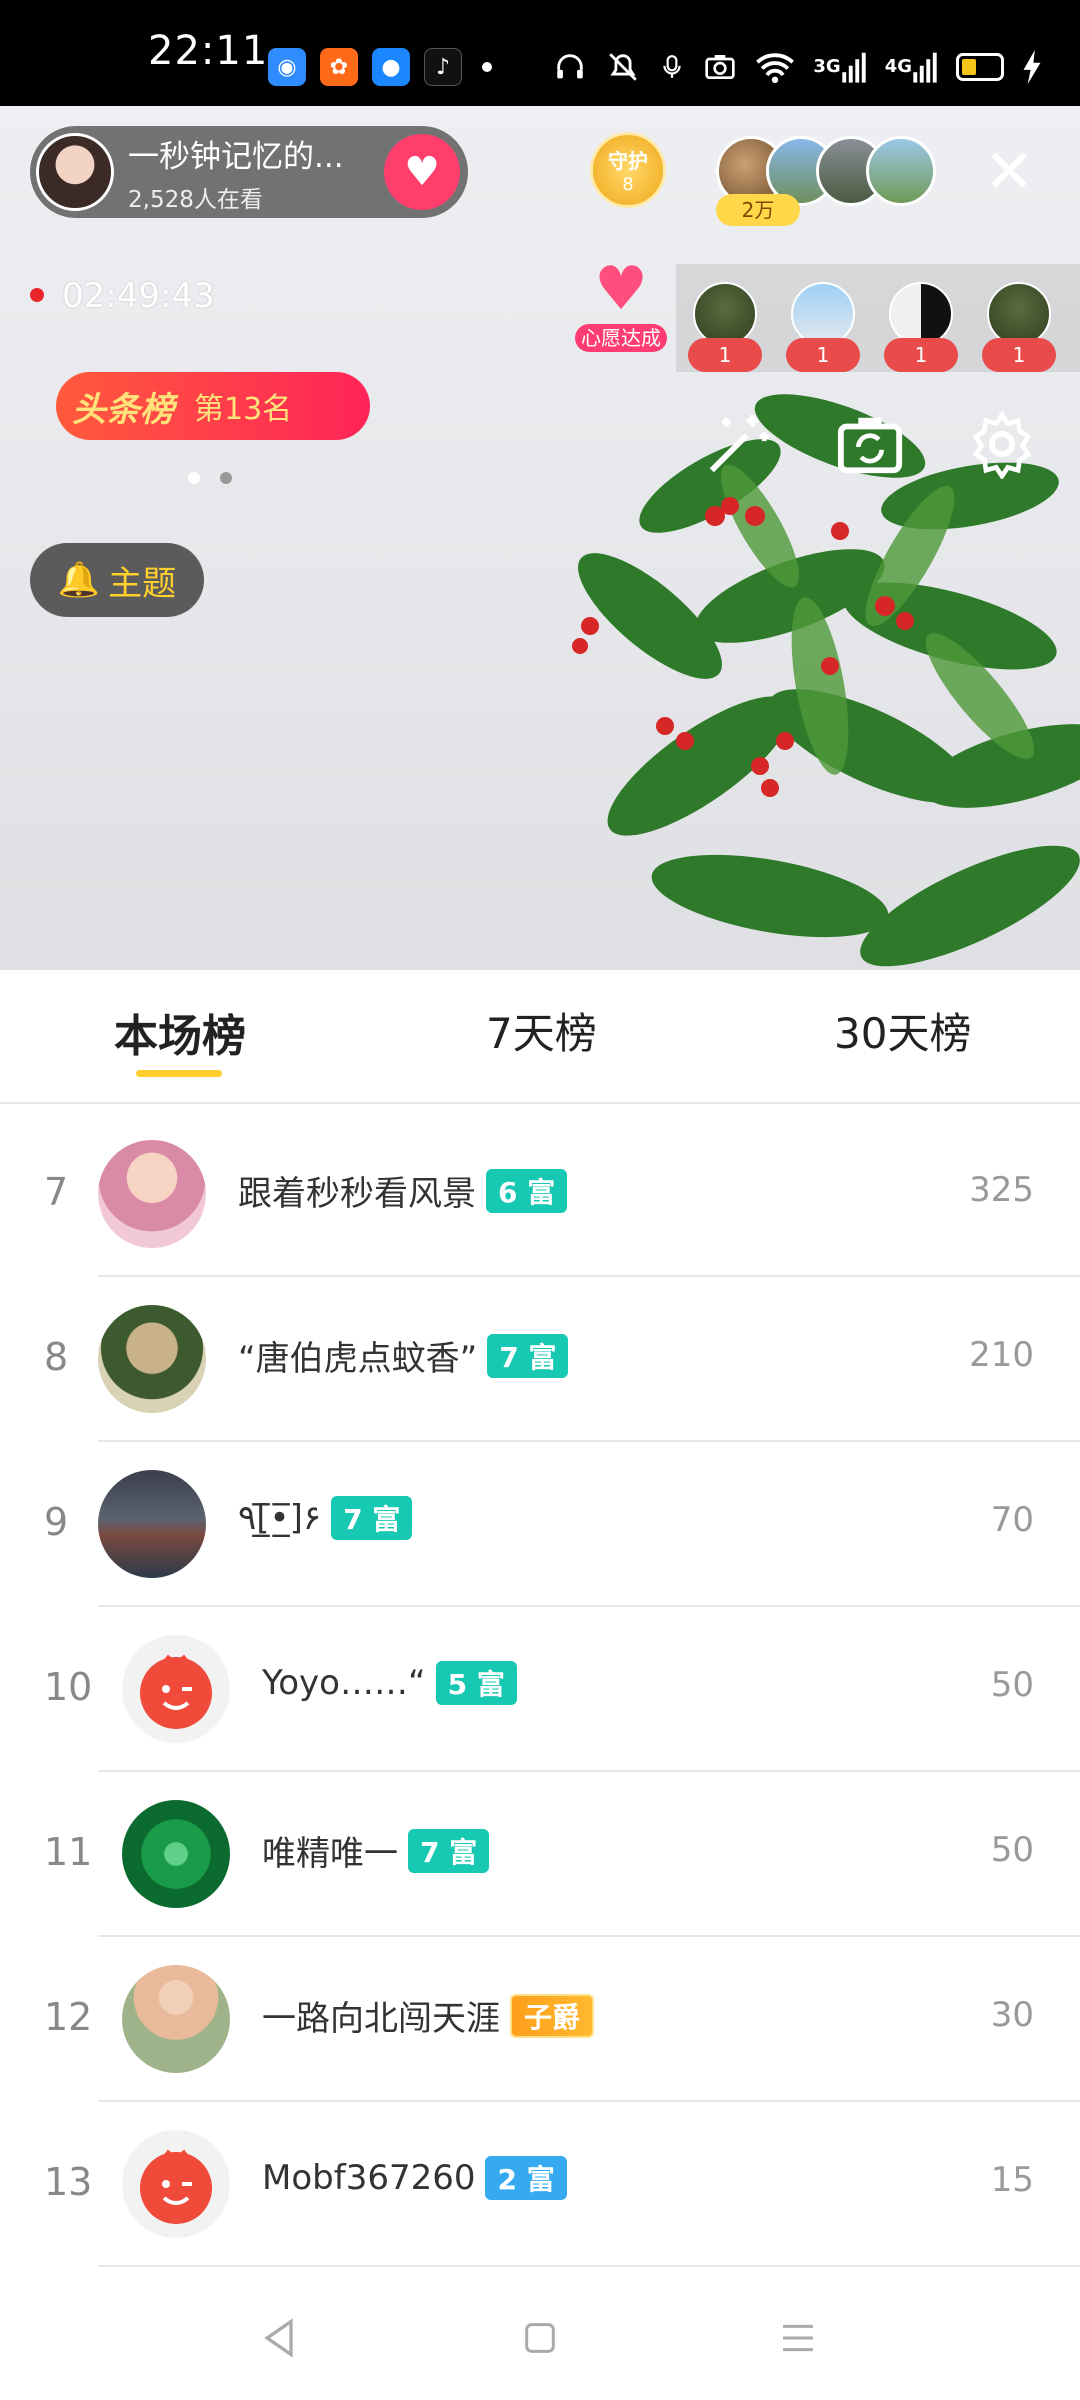 This screenshot has height=2400, width=1080. Describe the element at coordinates (56, 1192) in the screenshot. I see `rank-number: 7` at that location.